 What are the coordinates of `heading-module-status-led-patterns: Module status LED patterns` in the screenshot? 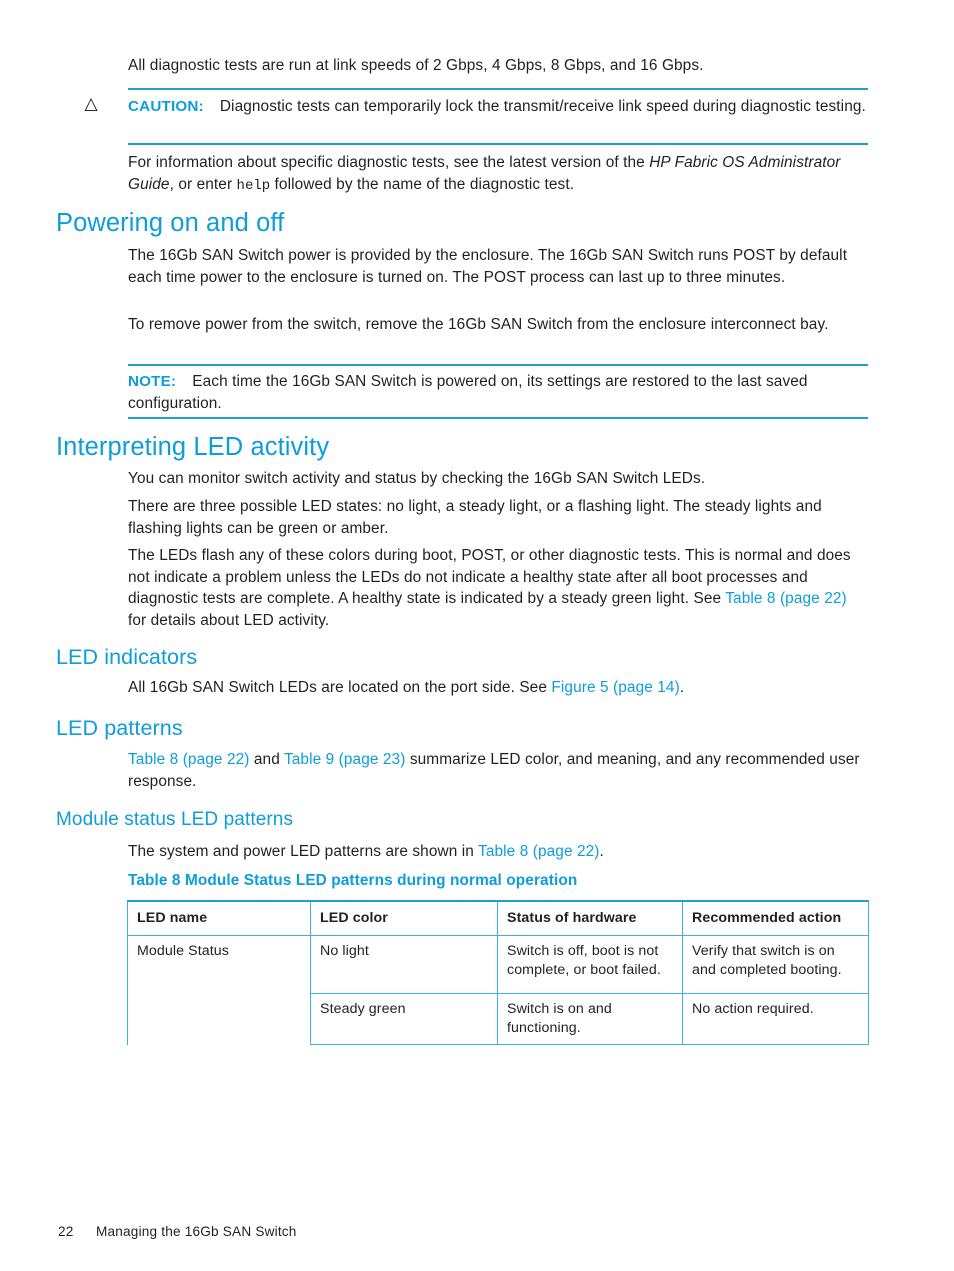 It's located at (175, 819).